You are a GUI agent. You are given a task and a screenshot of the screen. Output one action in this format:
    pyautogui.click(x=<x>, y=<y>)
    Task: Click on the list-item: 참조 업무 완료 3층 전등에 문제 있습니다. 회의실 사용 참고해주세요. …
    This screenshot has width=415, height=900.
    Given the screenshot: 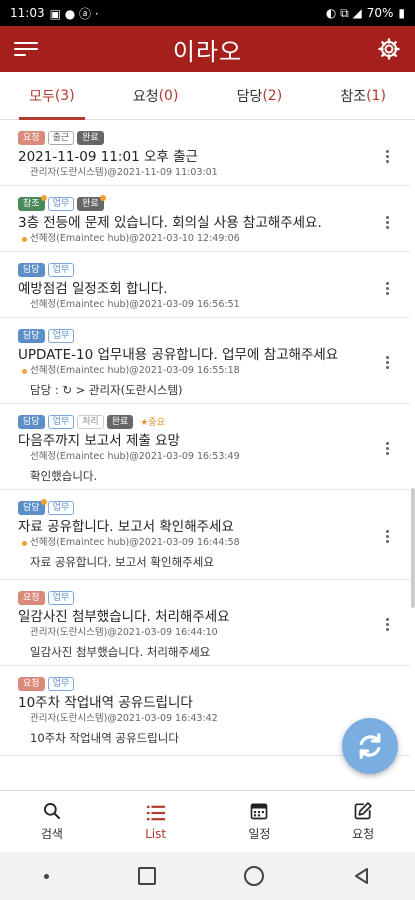 What is the action you would take?
    pyautogui.click(x=205, y=219)
    